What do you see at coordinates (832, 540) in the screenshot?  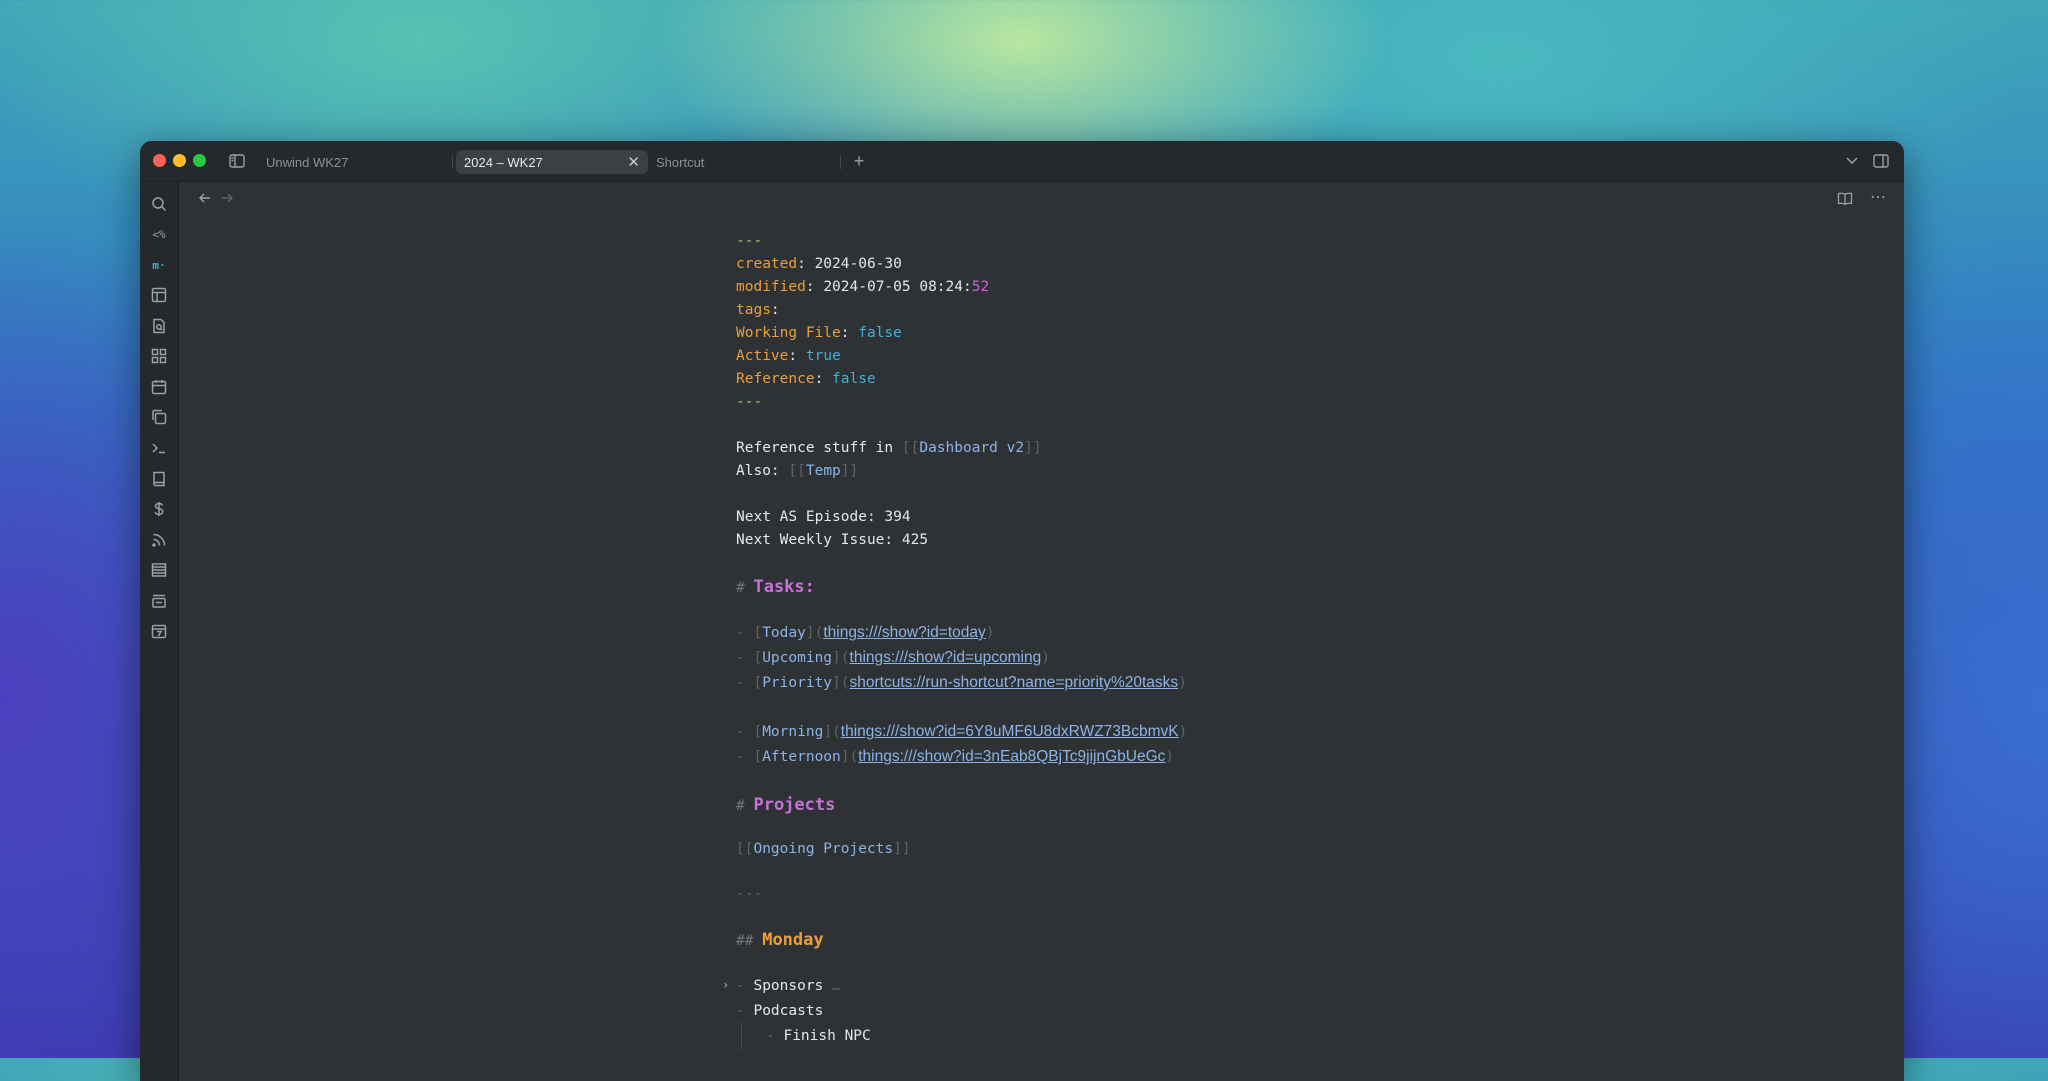 I see `next-weekly-issue: Next Weekly Issue: 425` at bounding box center [832, 540].